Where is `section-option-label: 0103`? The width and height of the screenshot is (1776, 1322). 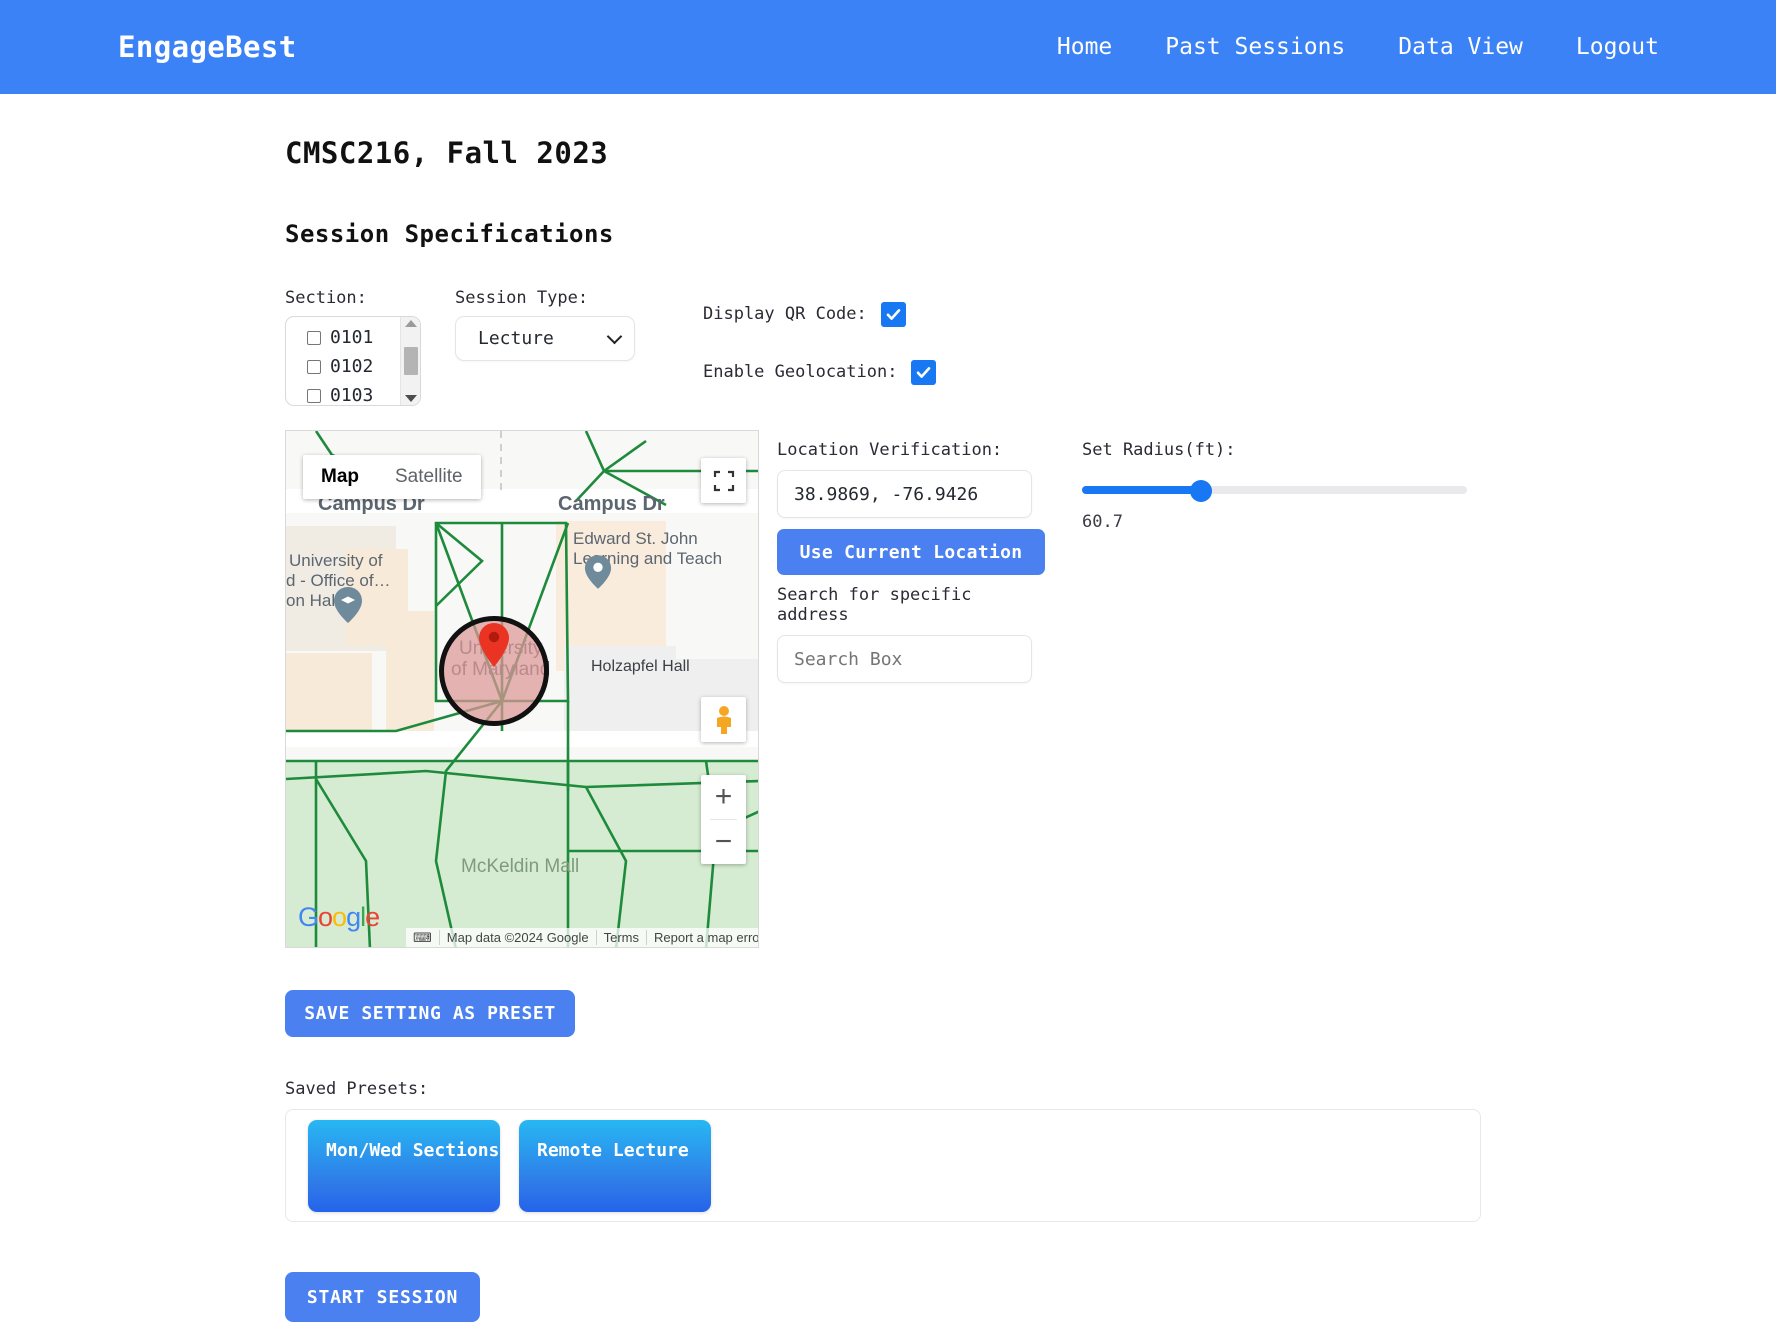
section-option-label: 0103 is located at coordinates (352, 395).